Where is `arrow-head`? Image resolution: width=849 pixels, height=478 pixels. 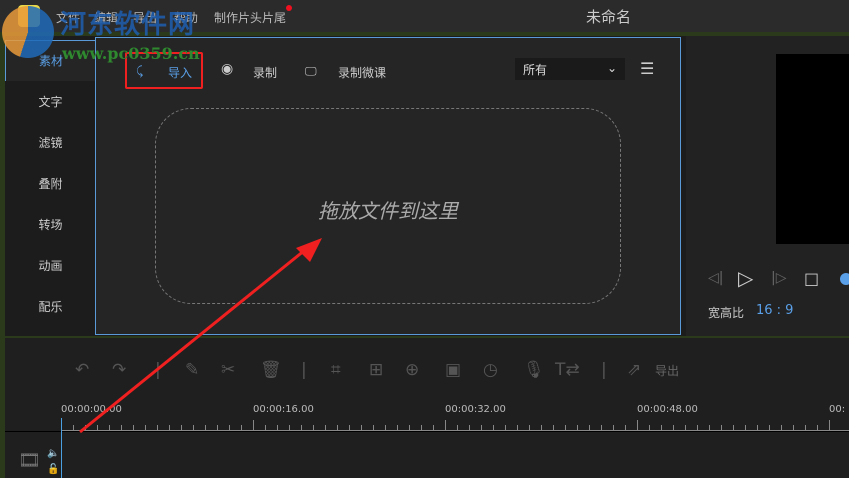 arrow-head is located at coordinates (309, 250).